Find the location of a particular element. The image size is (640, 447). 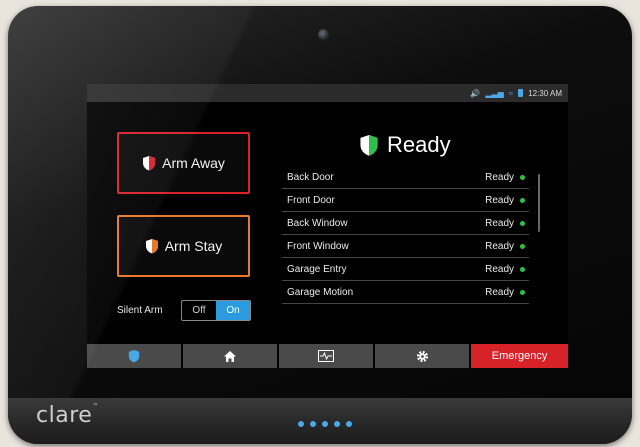

silent-arm-toggle: Off On is located at coordinates (216, 310).